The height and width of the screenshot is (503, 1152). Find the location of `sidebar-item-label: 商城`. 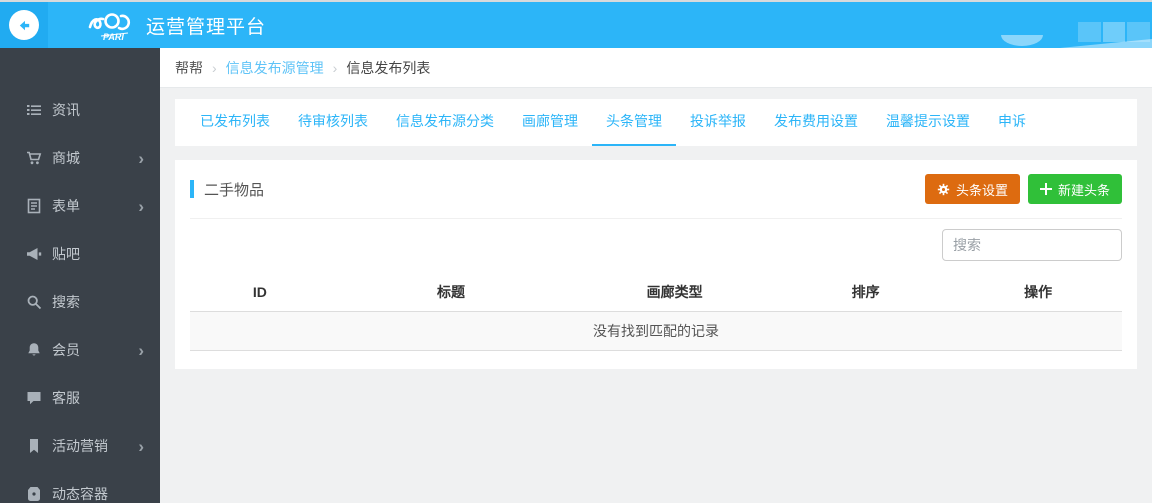

sidebar-item-label: 商城 is located at coordinates (66, 158).